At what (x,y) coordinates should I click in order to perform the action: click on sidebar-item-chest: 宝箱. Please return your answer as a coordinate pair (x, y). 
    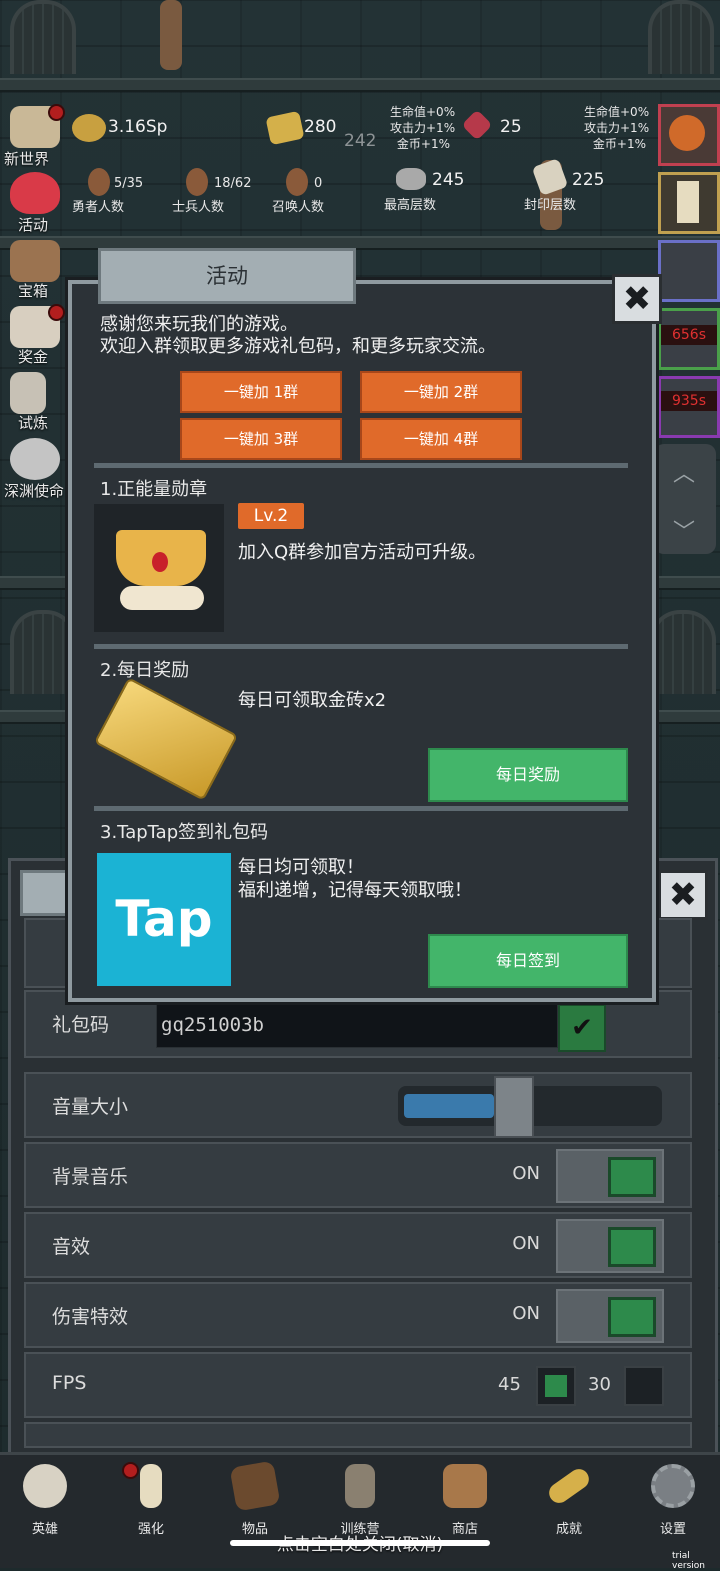
    Looking at the image, I should click on (35, 270).